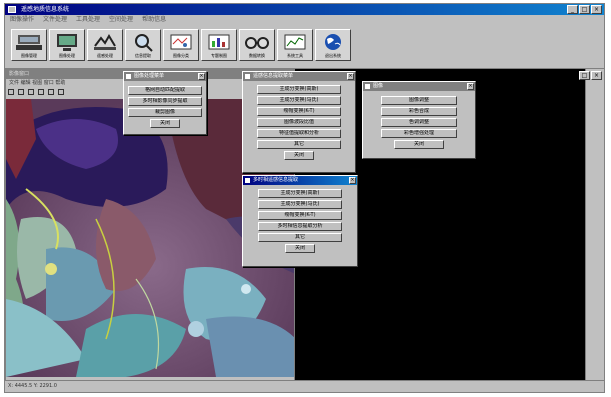 The image size is (611, 397). Describe the element at coordinates (419, 133) in the screenshot. I see `dialog-button: 彩色增强处理` at that location.